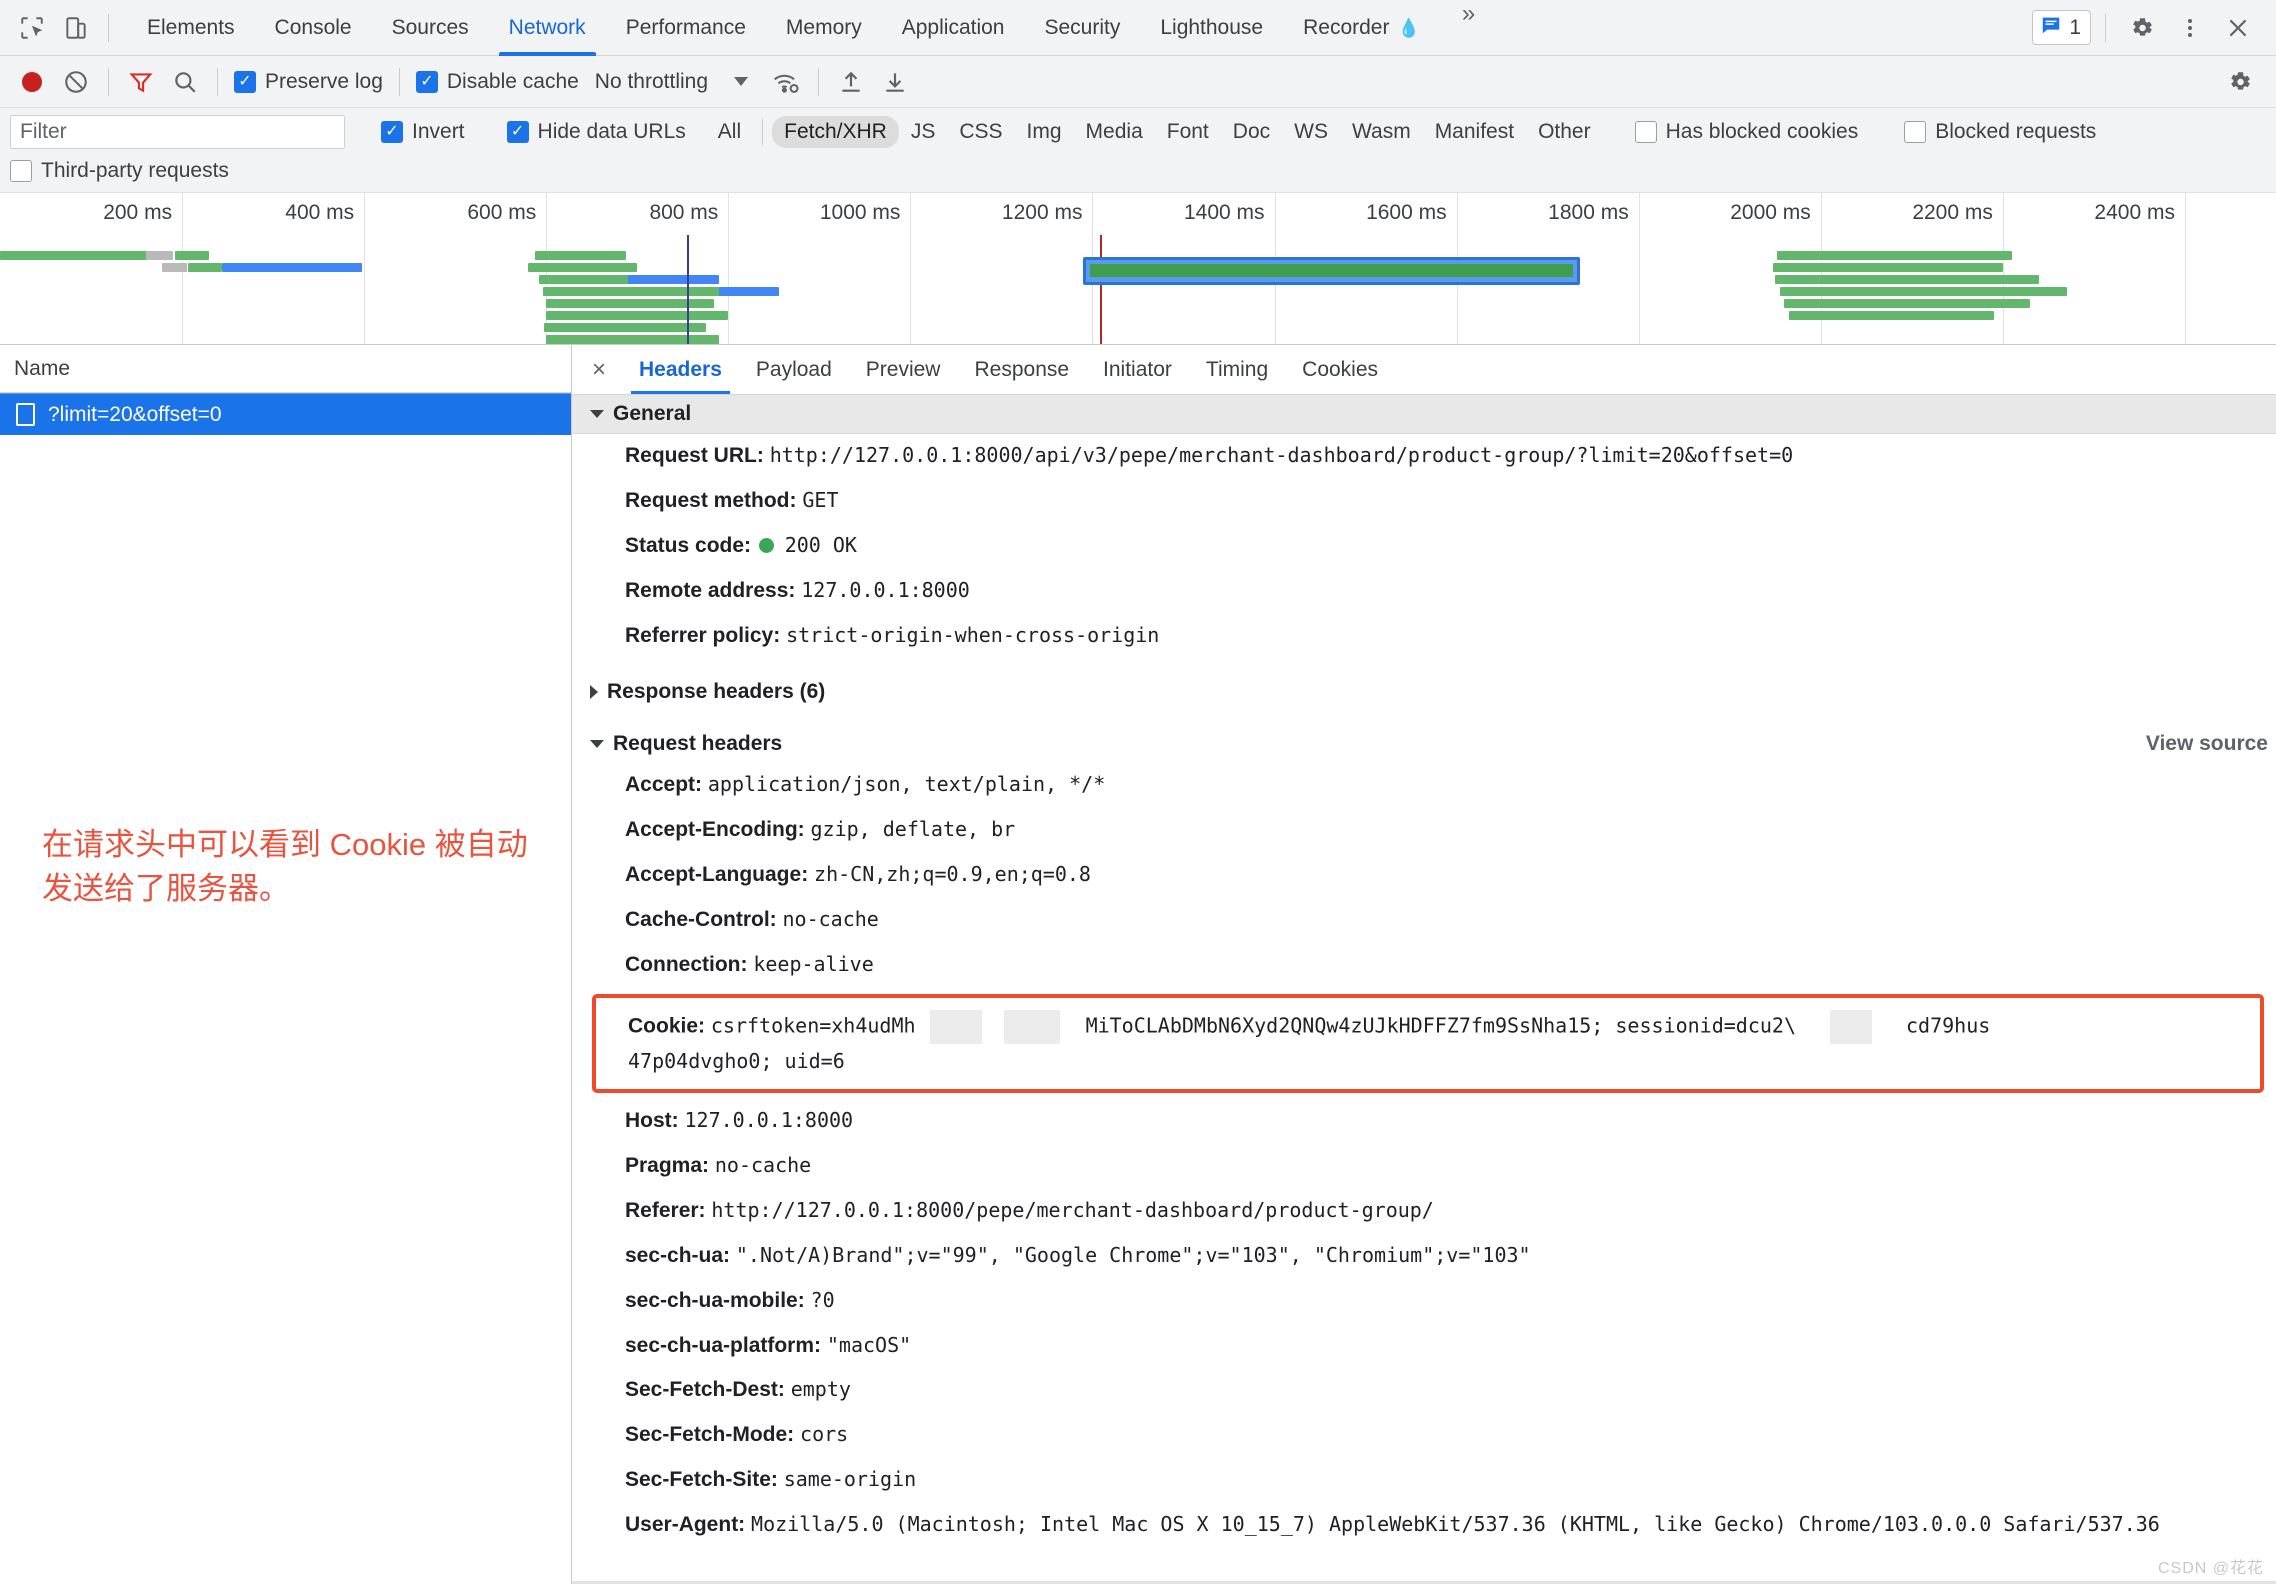 The image size is (2276, 1584). Describe the element at coordinates (141, 82) in the screenshot. I see `filter-toggle-icon` at that location.